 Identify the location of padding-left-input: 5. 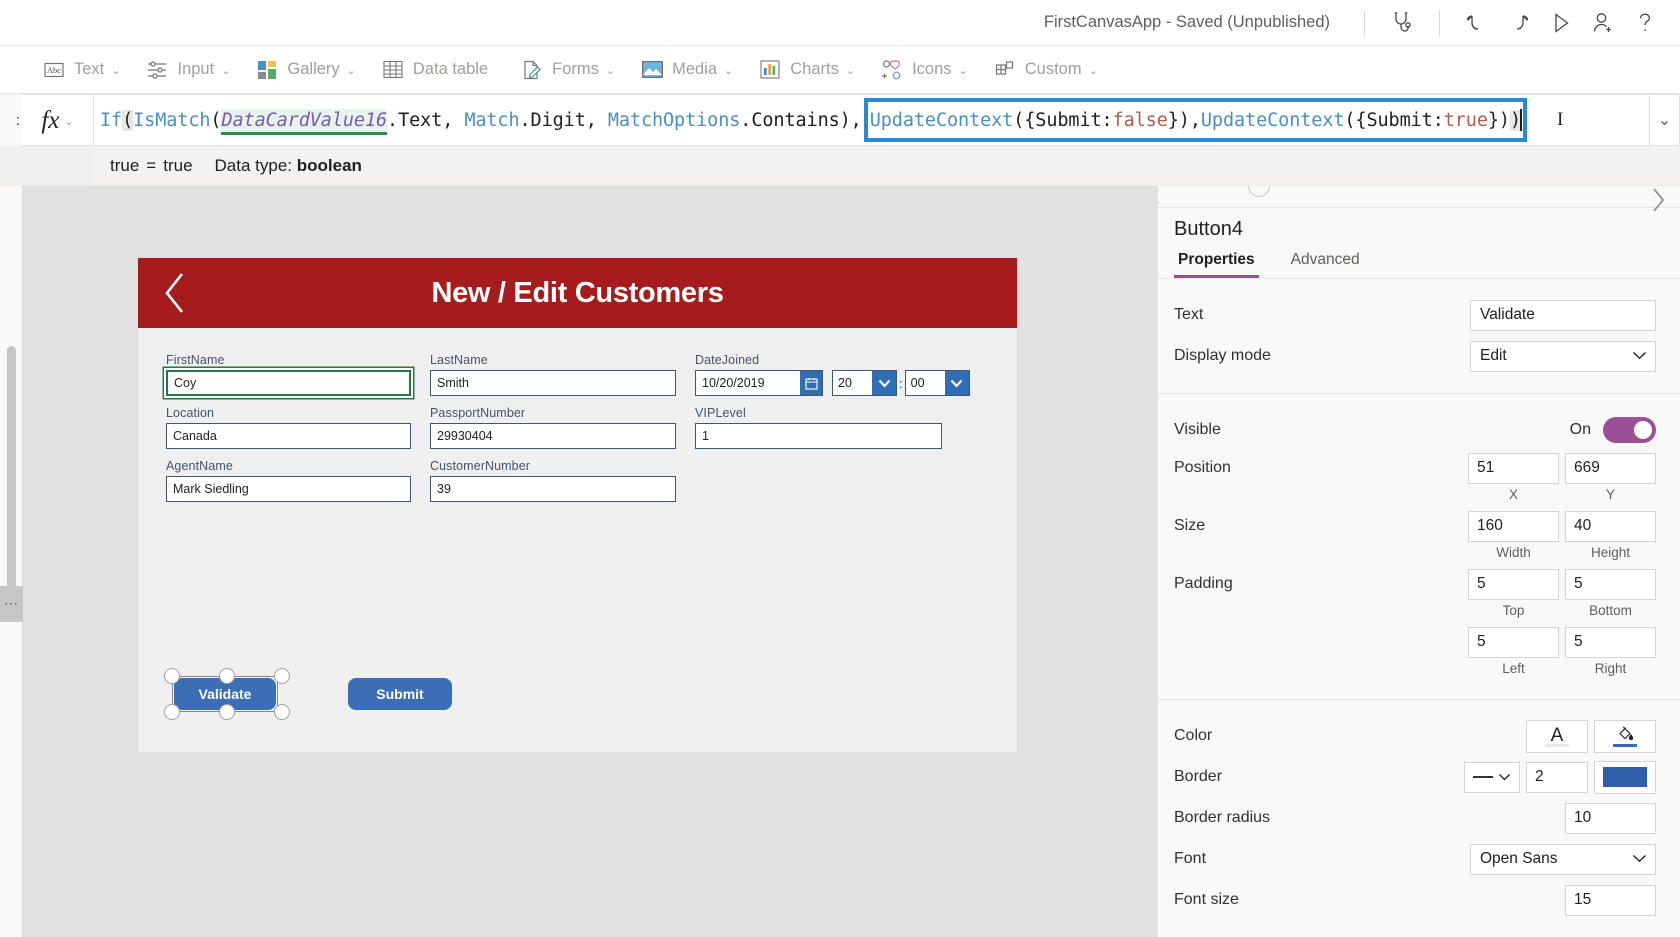
(1513, 642).